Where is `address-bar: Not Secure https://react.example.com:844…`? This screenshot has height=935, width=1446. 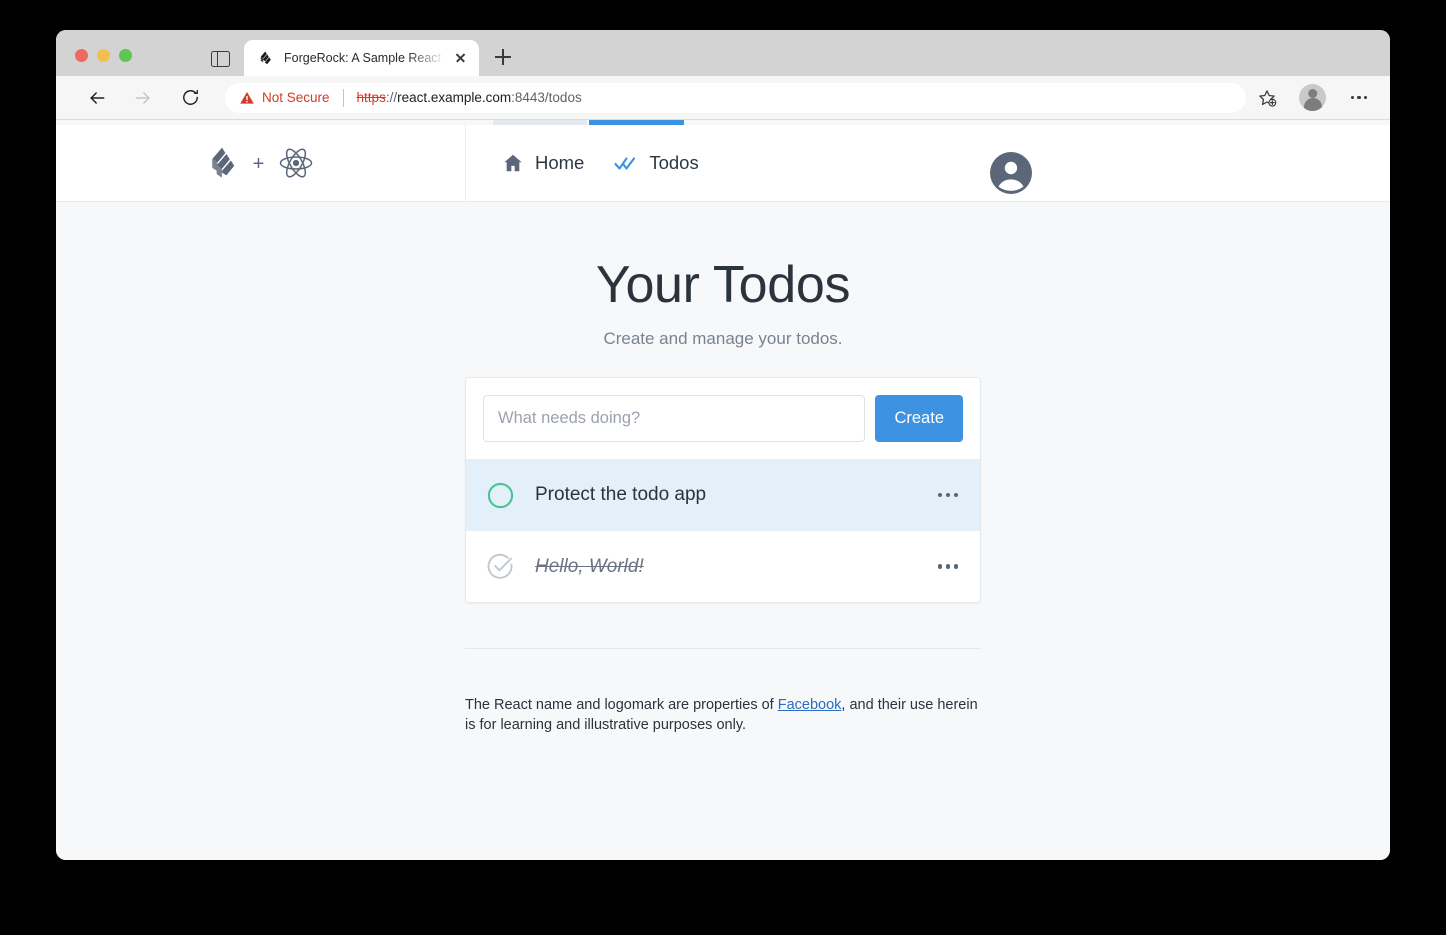
address-bar: Not Secure https://react.example.com:844… is located at coordinates (735, 97).